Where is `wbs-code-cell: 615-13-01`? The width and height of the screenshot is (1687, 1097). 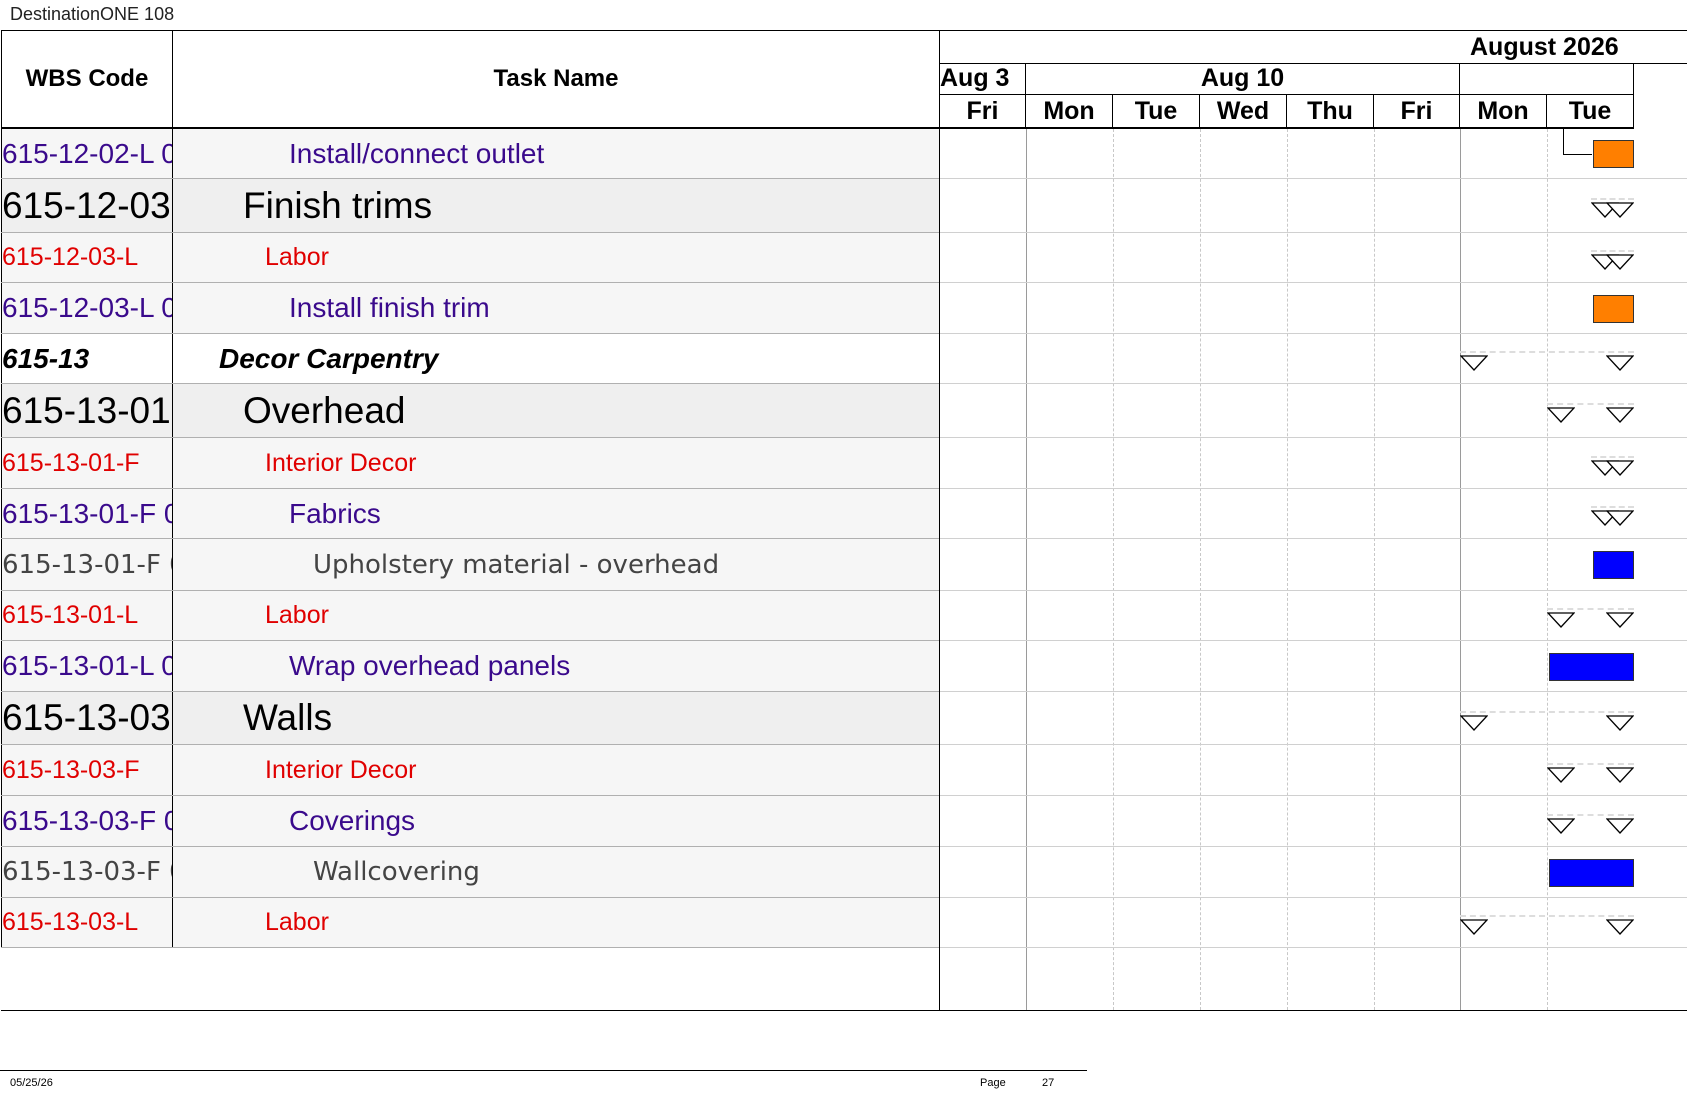
wbs-code-cell: 615-13-01 is located at coordinates (87, 410).